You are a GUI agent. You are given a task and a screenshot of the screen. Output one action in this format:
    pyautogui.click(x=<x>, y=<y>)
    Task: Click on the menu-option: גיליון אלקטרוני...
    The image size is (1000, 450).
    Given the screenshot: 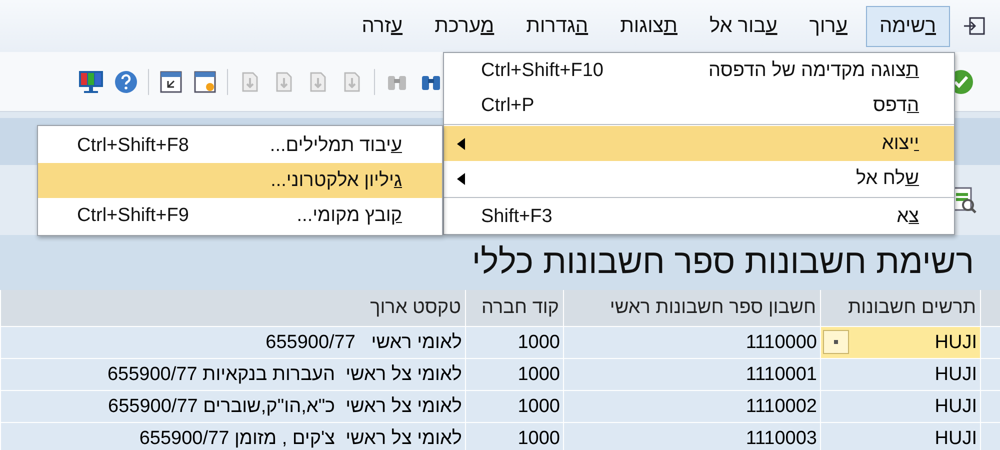 What is the action you would take?
    pyautogui.click(x=240, y=180)
    